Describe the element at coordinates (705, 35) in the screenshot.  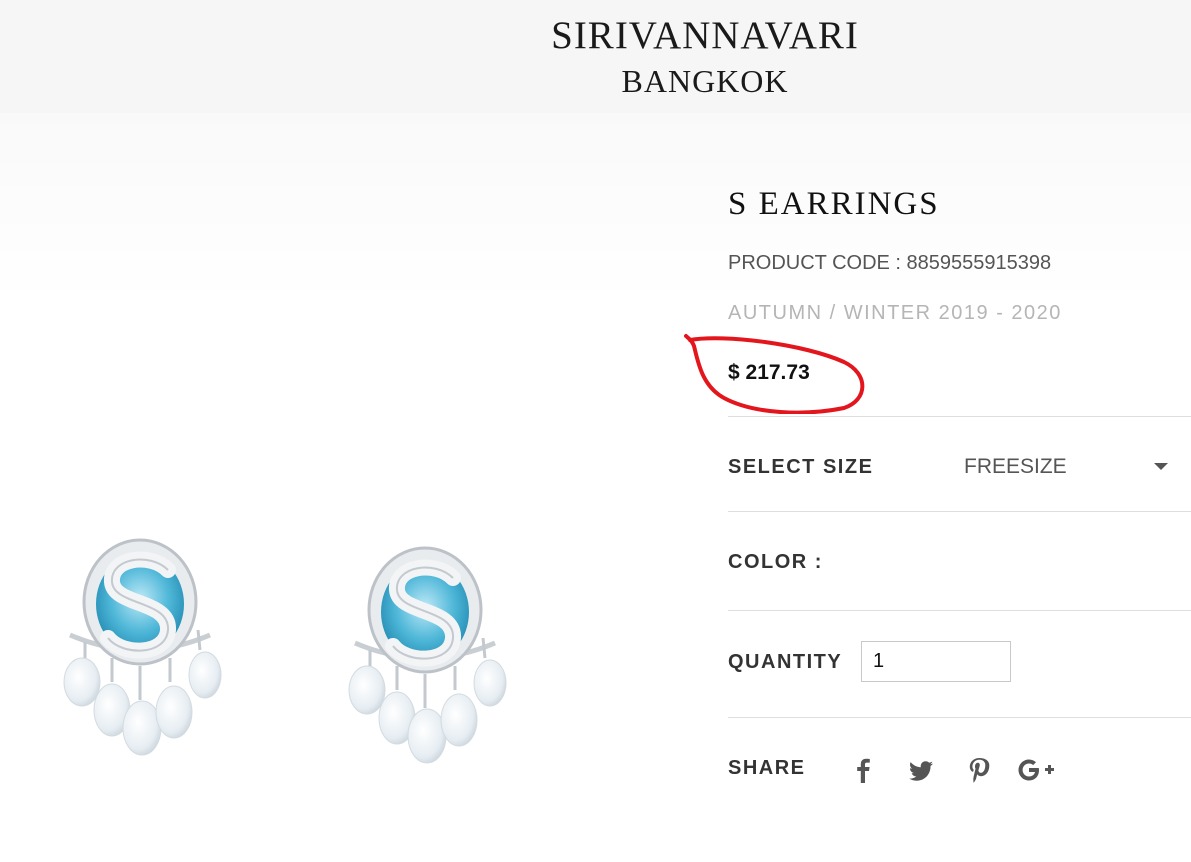
I see `brand-name: SIRIVANNAVARI` at that location.